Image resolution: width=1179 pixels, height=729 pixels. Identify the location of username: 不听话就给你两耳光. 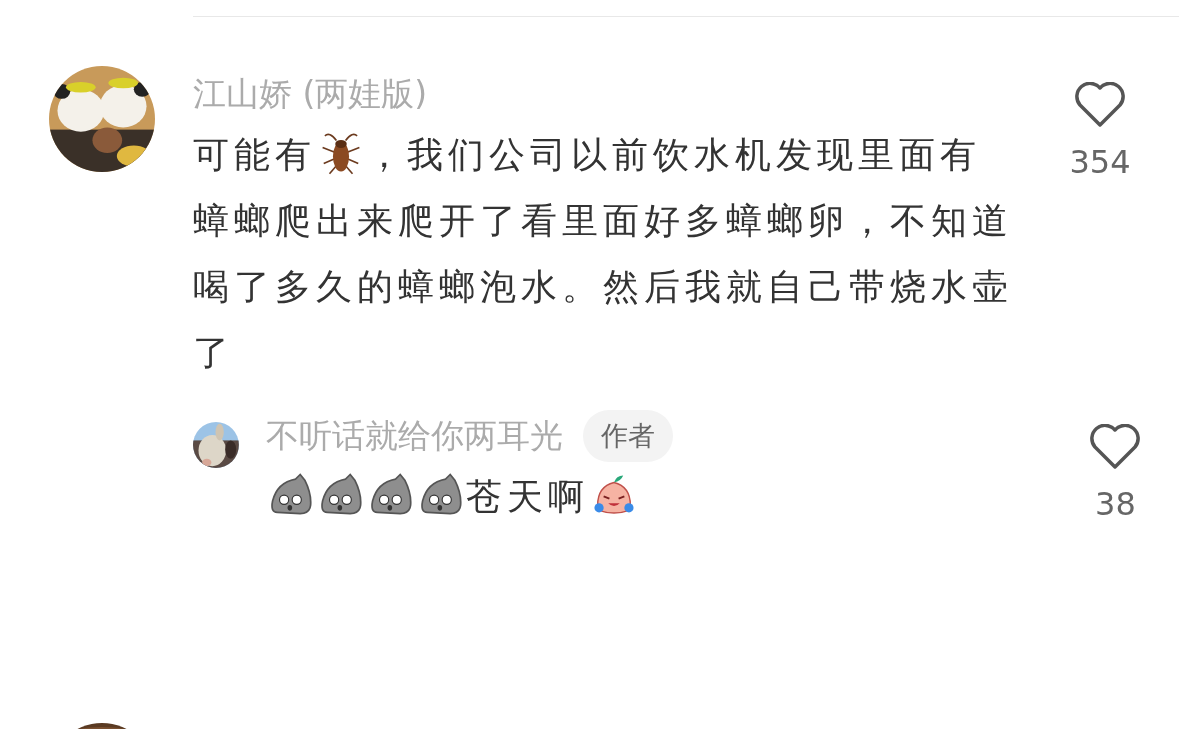
(414, 436).